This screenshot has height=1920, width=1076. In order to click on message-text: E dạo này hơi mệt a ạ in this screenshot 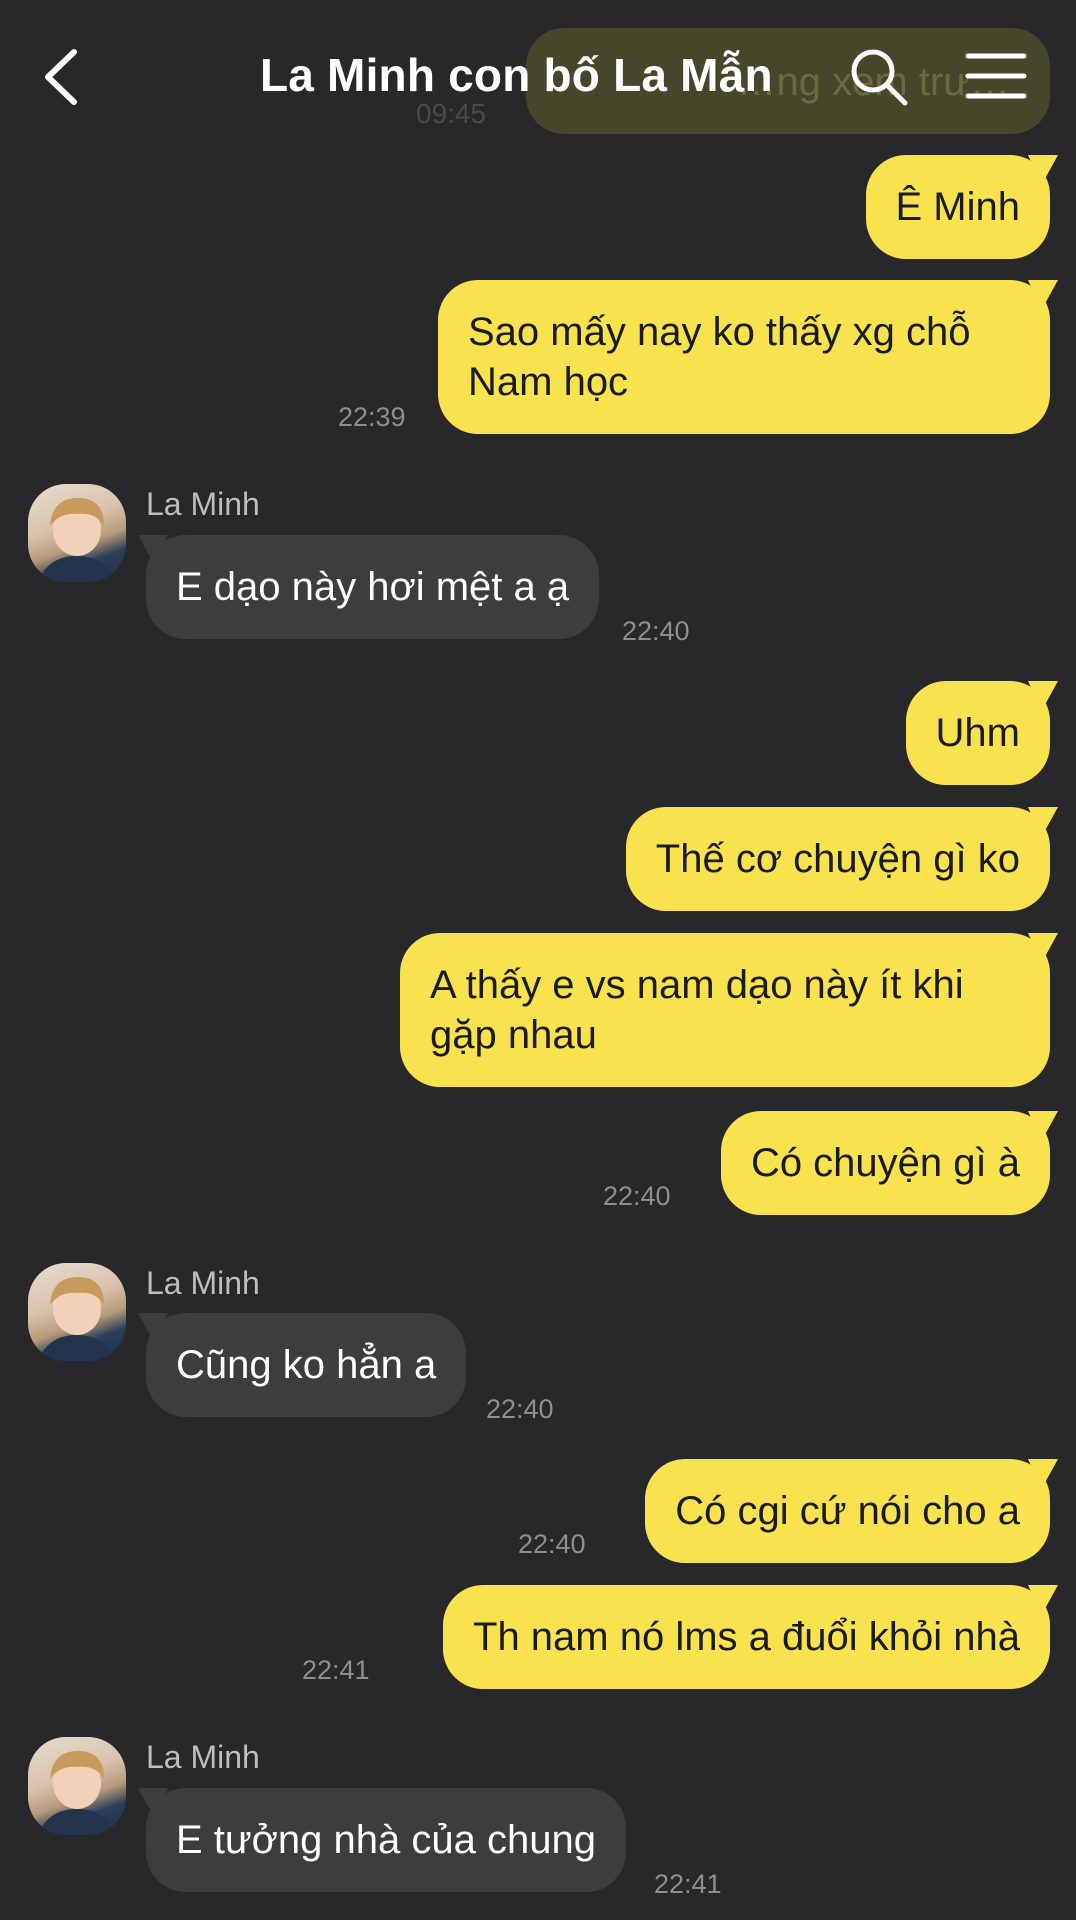, I will do `click(373, 587)`.